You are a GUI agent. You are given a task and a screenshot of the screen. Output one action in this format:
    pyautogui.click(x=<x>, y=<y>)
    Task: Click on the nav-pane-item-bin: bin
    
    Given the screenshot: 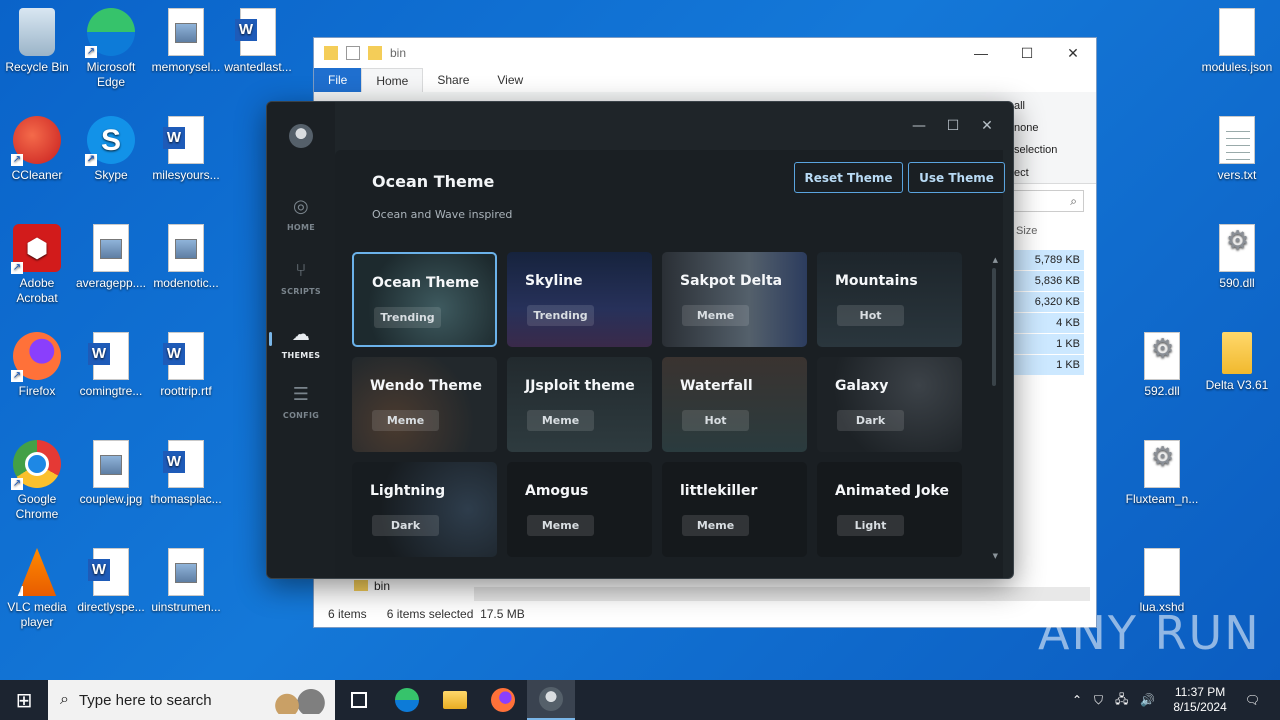 What is the action you would take?
    pyautogui.click(x=372, y=586)
    